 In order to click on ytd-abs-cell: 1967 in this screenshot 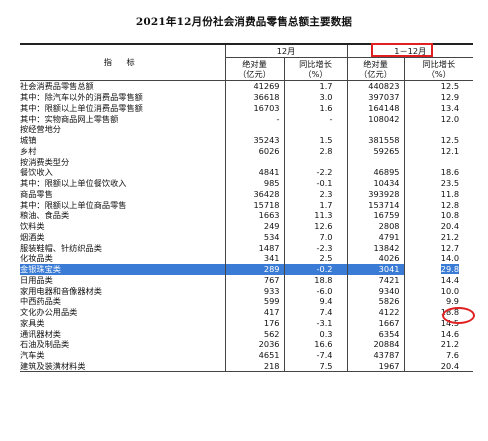, I will do `click(375, 366)`.